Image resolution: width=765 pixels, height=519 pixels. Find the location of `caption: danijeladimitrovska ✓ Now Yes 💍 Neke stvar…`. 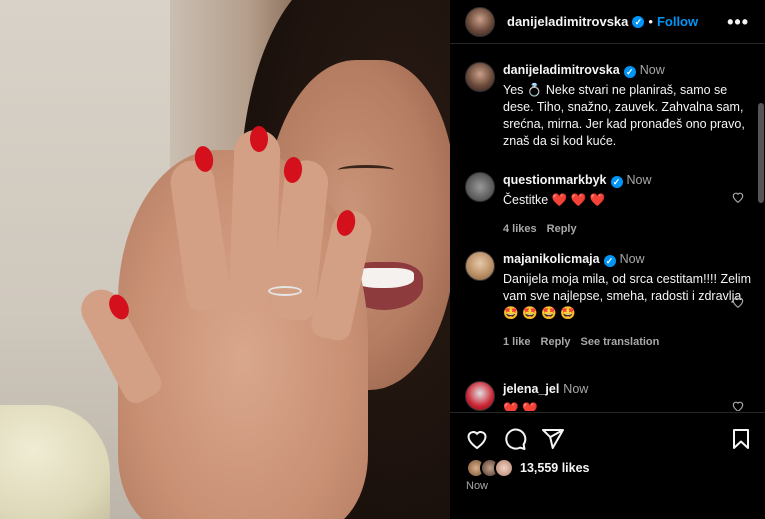

caption: danijeladimitrovska ✓ Now Yes 💍 Neke stvar… is located at coordinates (610, 106).